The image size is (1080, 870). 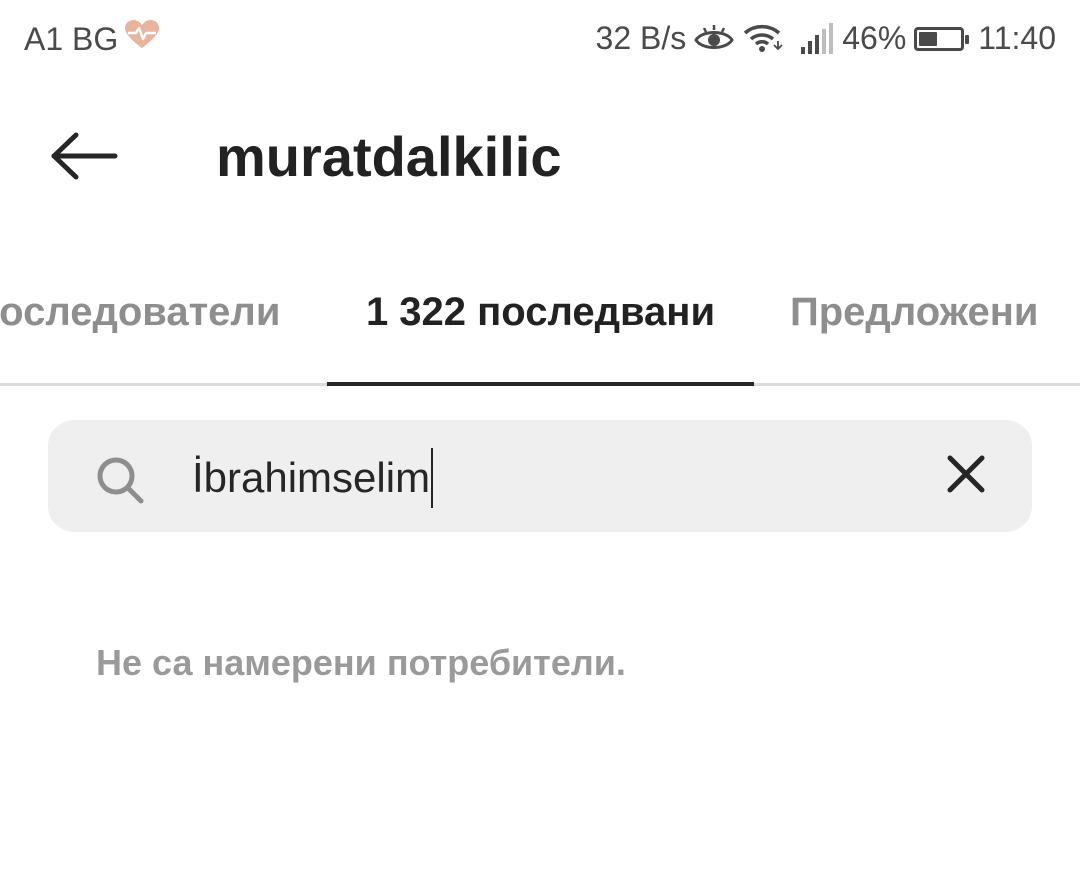 I want to click on battery-percent: 46%, so click(x=874, y=38).